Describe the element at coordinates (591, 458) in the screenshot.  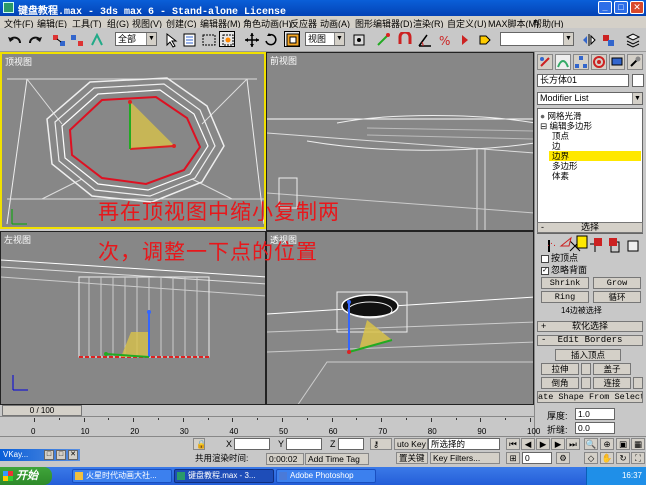
I see `field-of-view-icon: ◇` at that location.